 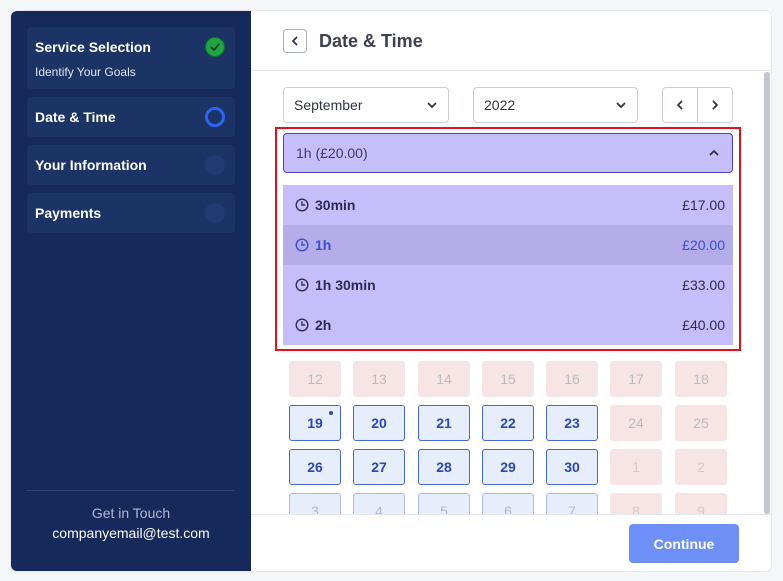 What do you see at coordinates (131, 490) in the screenshot?
I see `sidebar-divider` at bounding box center [131, 490].